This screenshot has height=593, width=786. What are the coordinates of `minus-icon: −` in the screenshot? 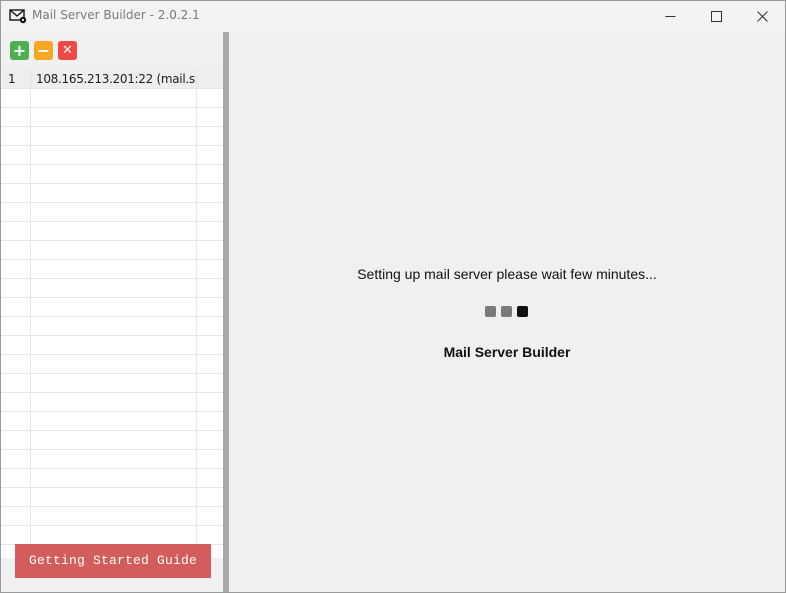 It's located at (43, 50).